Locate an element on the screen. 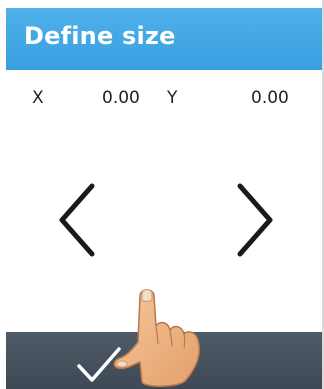  chevron-left-icon is located at coordinates (77, 220).